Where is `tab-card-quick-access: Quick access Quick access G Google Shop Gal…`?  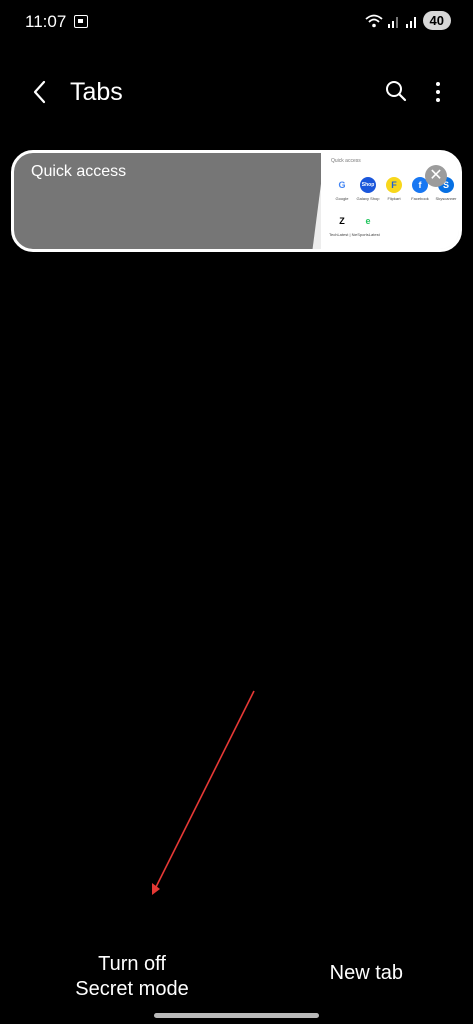 tab-card-quick-access: Quick access Quick access G Google Shop Gal… is located at coordinates (236, 201).